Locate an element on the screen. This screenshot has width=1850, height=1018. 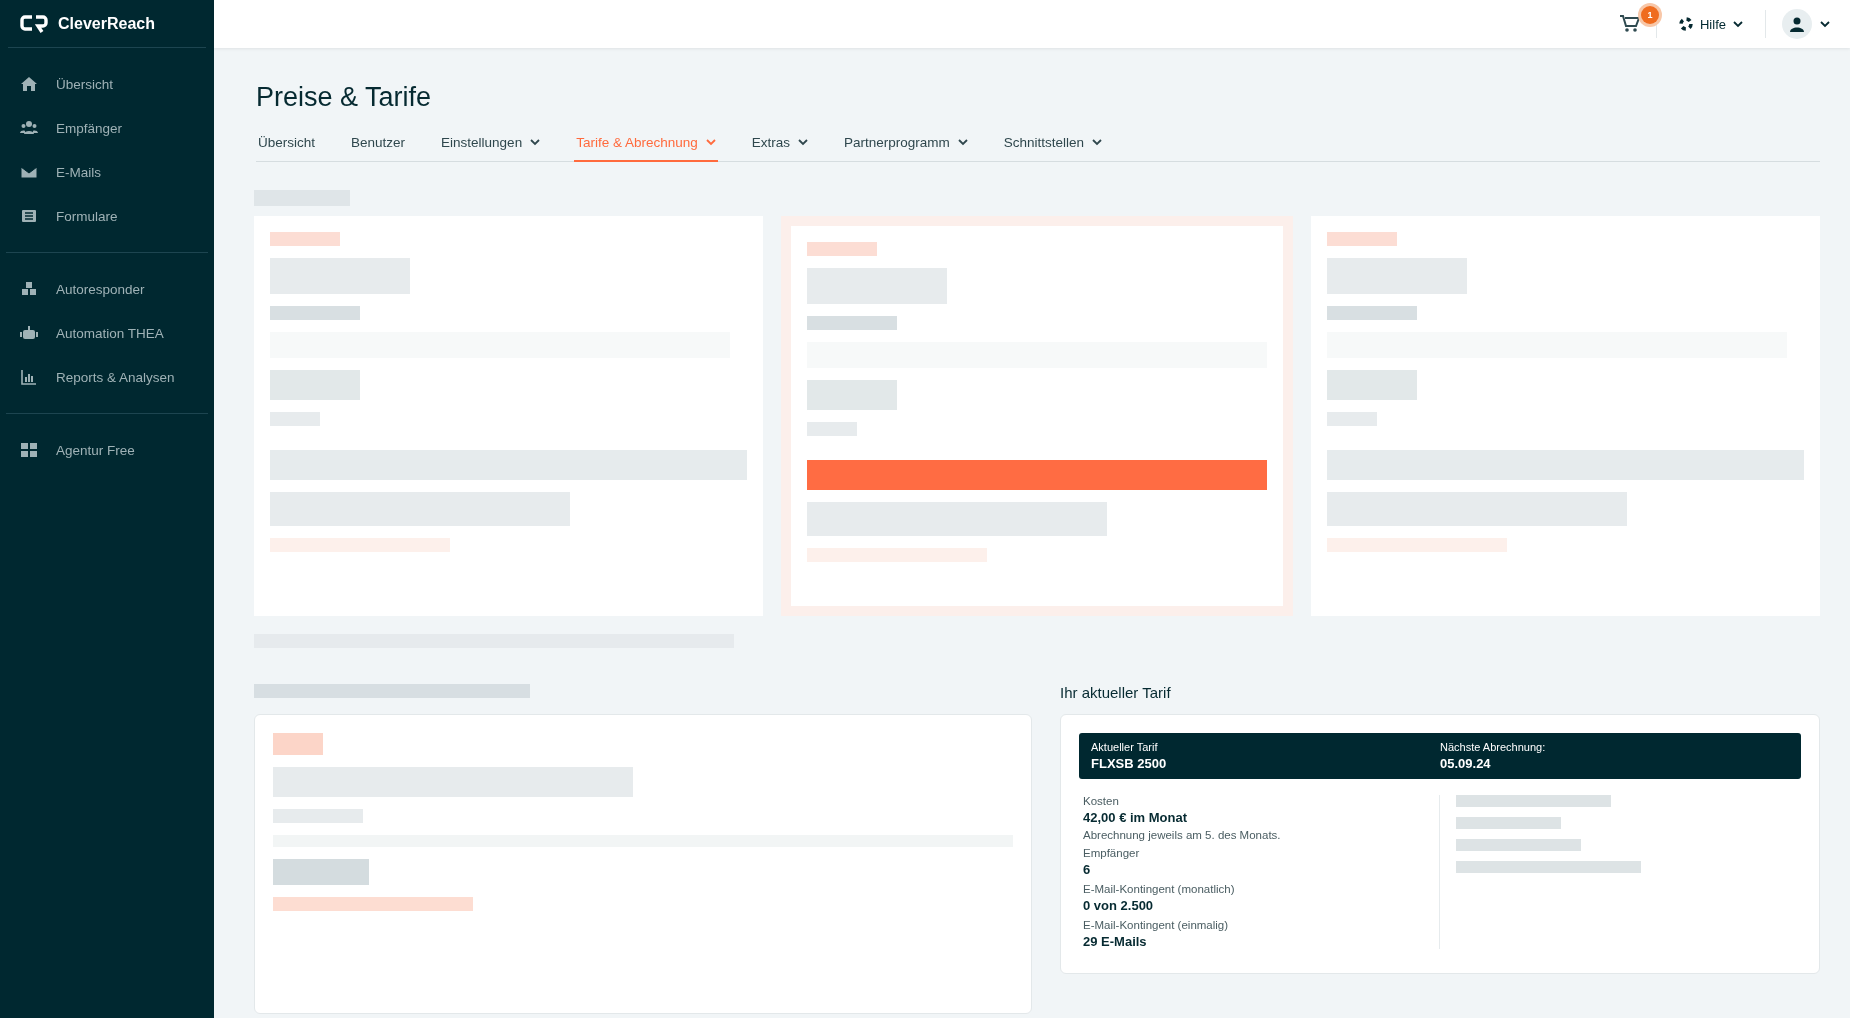
sidebar-item: E-Mails is located at coordinates (107, 172).